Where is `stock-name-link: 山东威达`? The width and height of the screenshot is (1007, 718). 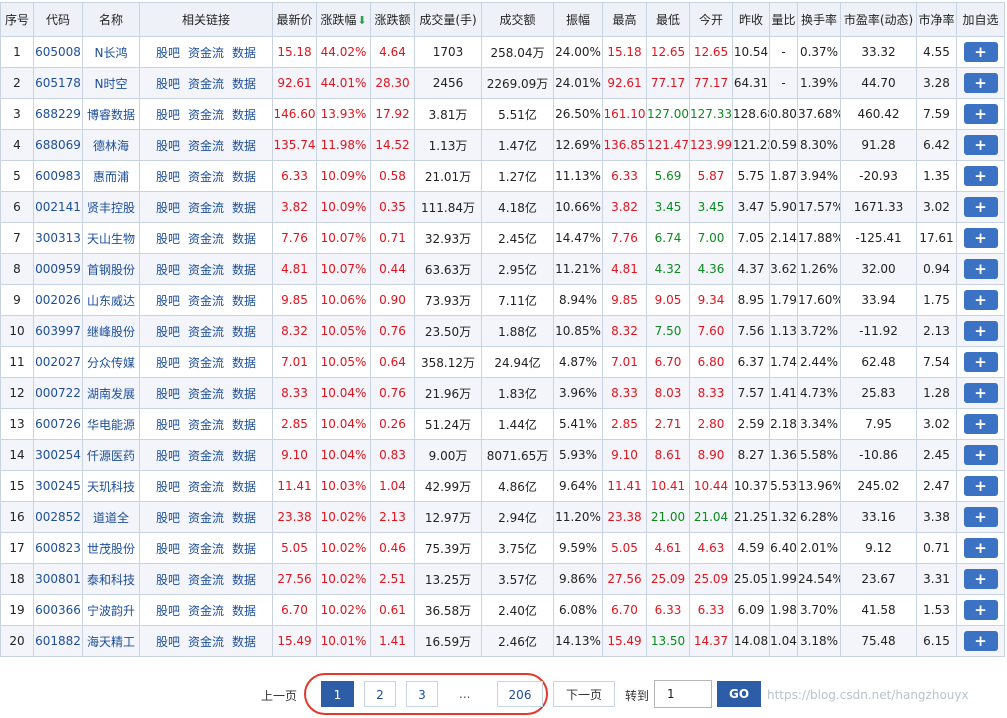
stock-name-link: 山东威达 is located at coordinates (111, 300).